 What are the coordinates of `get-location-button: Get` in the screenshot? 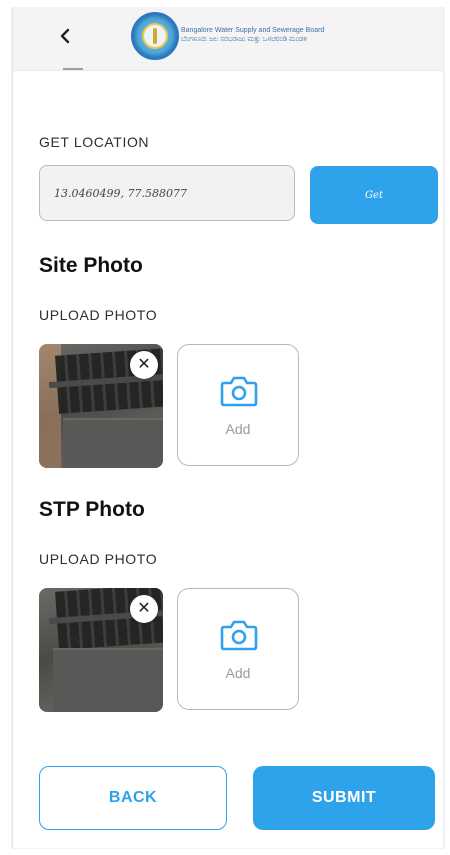 It's located at (374, 195).